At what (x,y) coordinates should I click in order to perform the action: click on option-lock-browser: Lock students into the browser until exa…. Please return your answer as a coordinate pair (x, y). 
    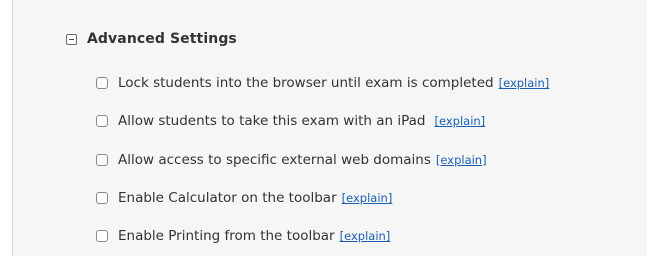
    Looking at the image, I should click on (322, 83).